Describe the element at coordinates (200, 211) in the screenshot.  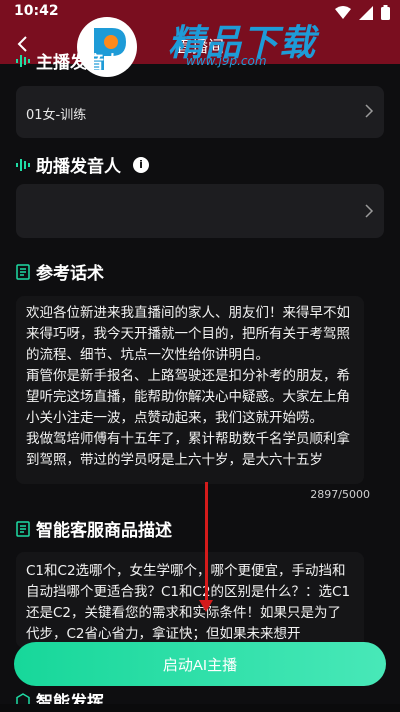
I see `assistant-voice-select` at that location.